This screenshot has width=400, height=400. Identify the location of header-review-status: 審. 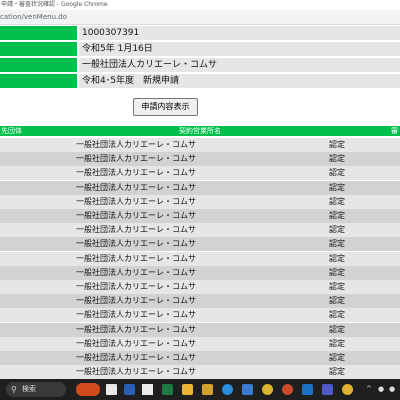
(394, 131).